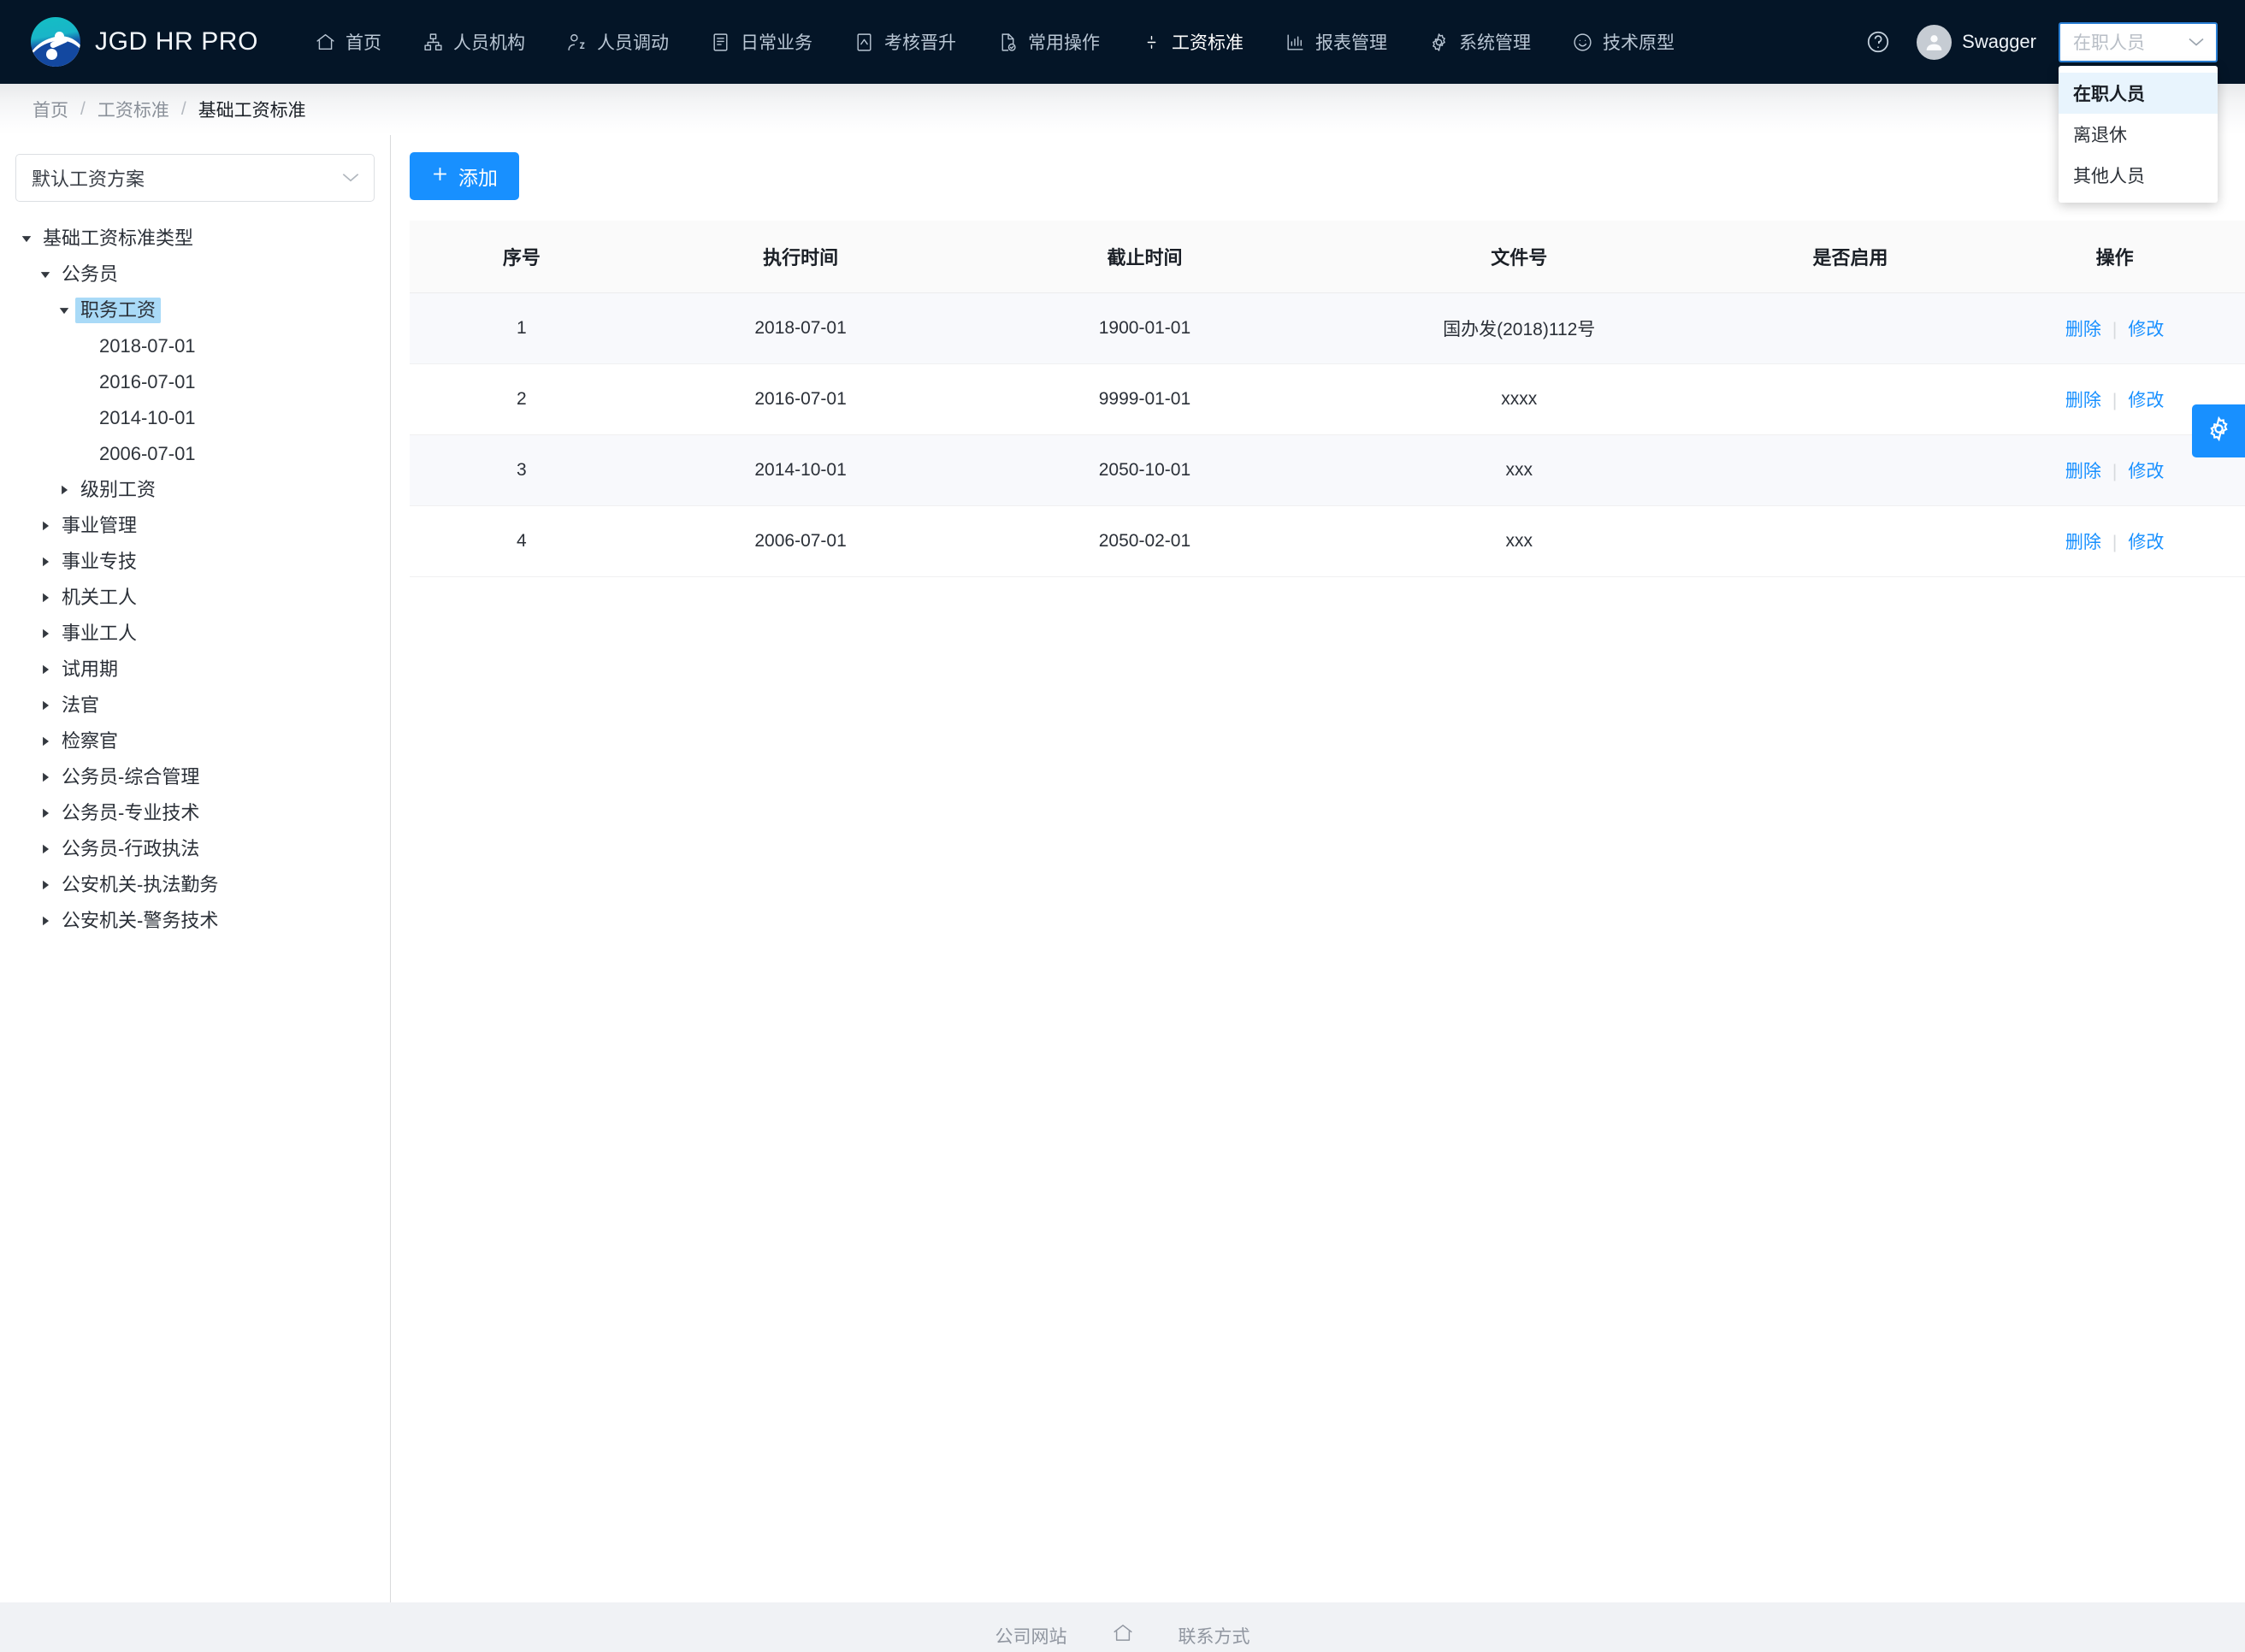 This screenshot has width=2245, height=1652. I want to click on nav-item-2: 人员机构, so click(474, 42).